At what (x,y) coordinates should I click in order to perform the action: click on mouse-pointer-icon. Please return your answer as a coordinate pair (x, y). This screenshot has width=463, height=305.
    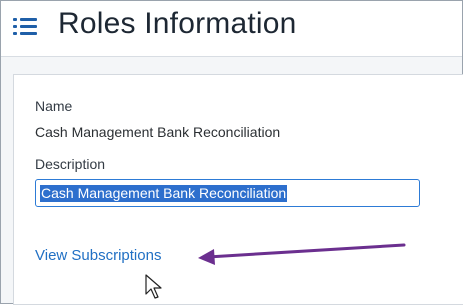
    Looking at the image, I should click on (153, 286).